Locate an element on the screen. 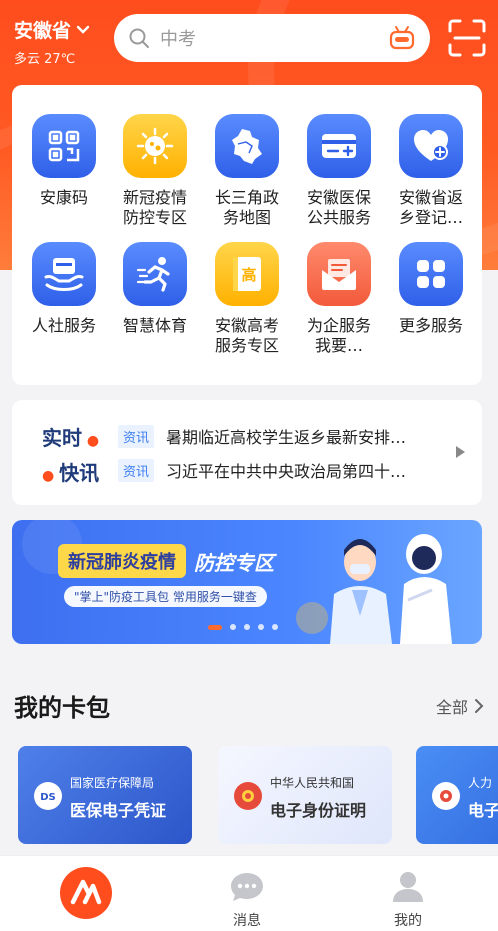 The height and width of the screenshot is (931, 498). tab-home is located at coordinates (86, 895).